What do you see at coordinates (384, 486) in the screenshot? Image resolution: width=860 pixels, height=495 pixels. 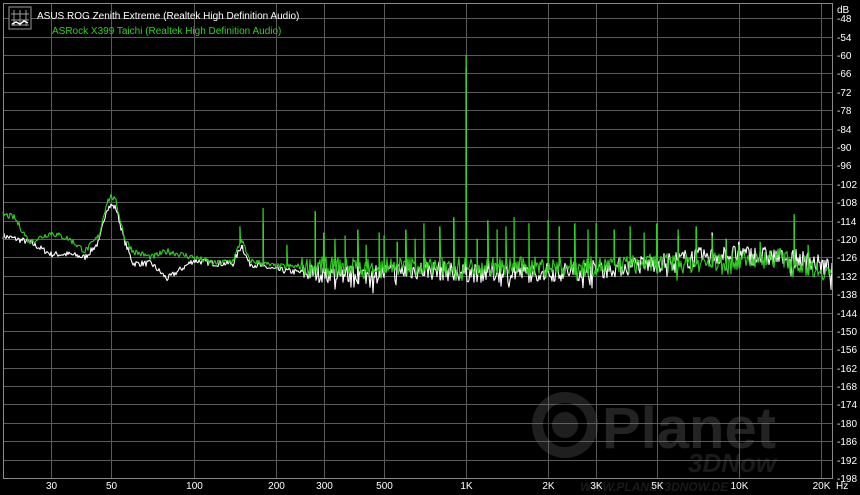 I see `x-tick-label: 500` at bounding box center [384, 486].